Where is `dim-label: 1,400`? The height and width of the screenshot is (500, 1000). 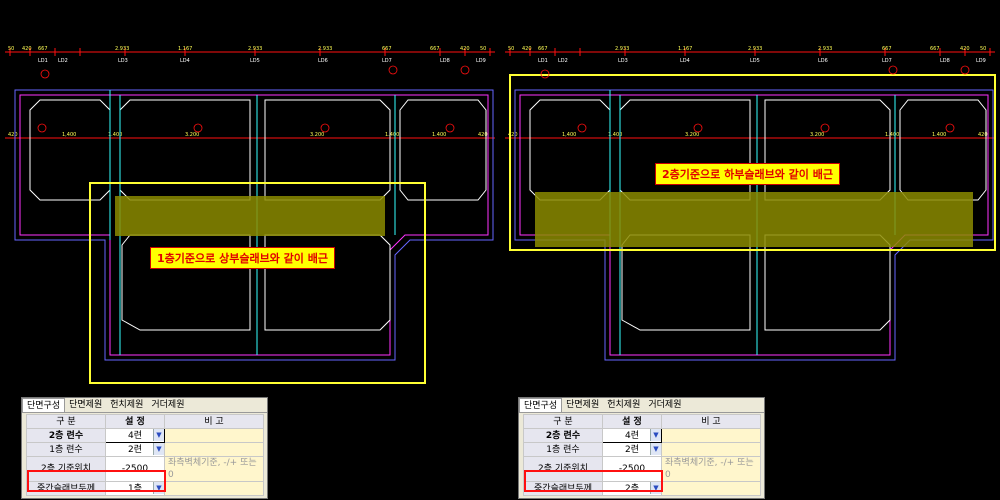
dim-label: 1,400 is located at coordinates (69, 135).